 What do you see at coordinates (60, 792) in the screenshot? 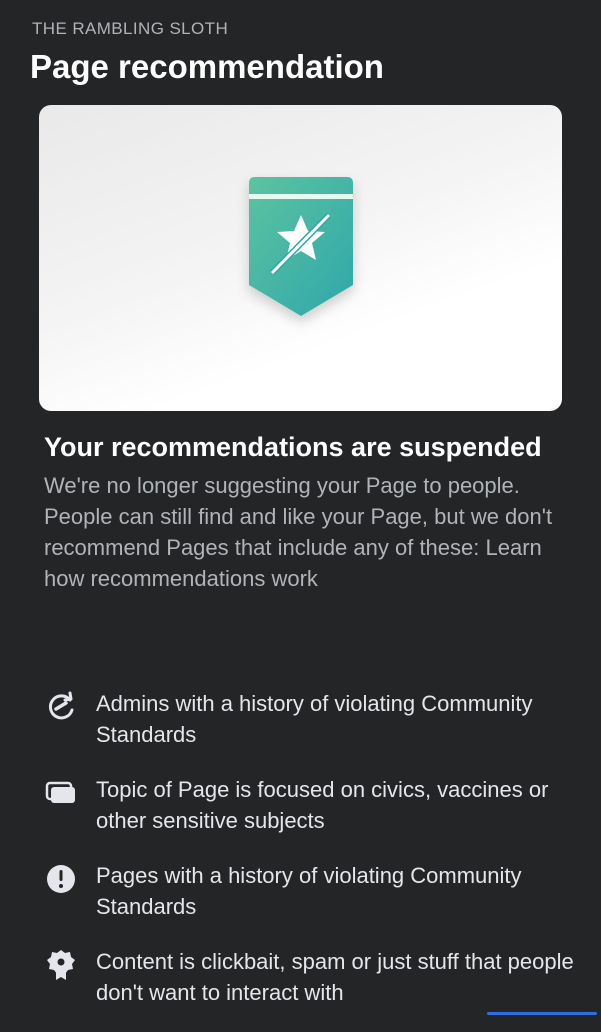
I see `stacked-cards-icon` at bounding box center [60, 792].